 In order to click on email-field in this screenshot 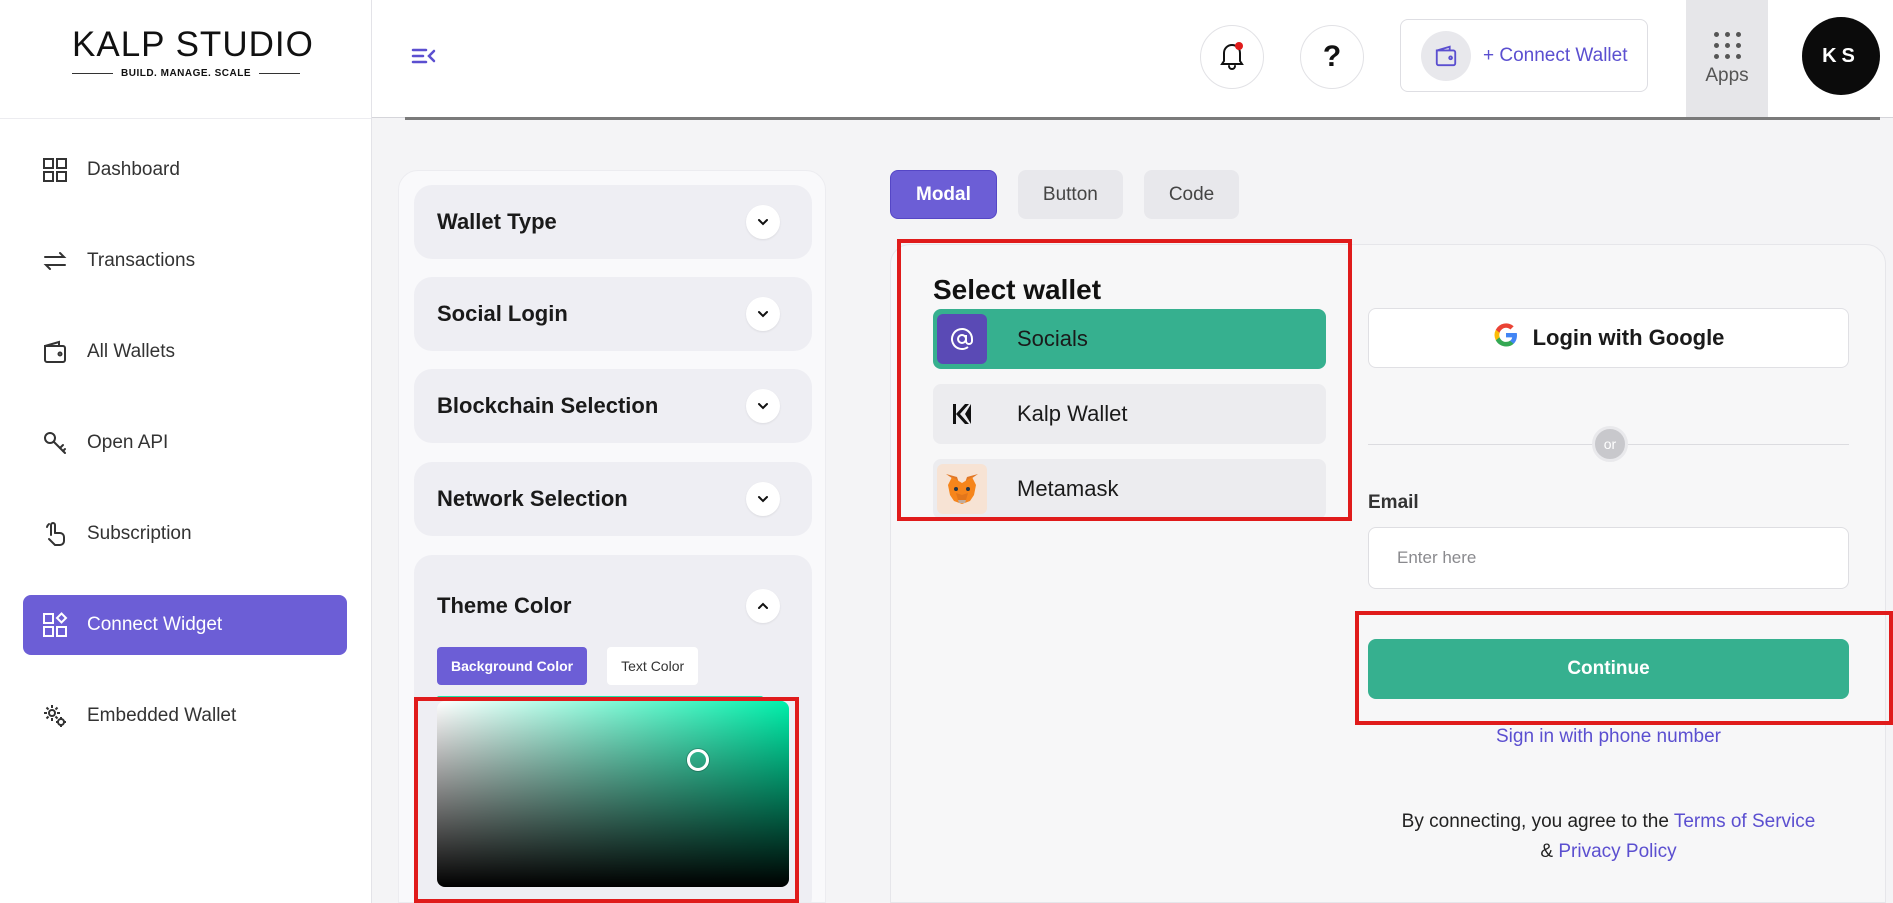, I will do `click(1608, 558)`.